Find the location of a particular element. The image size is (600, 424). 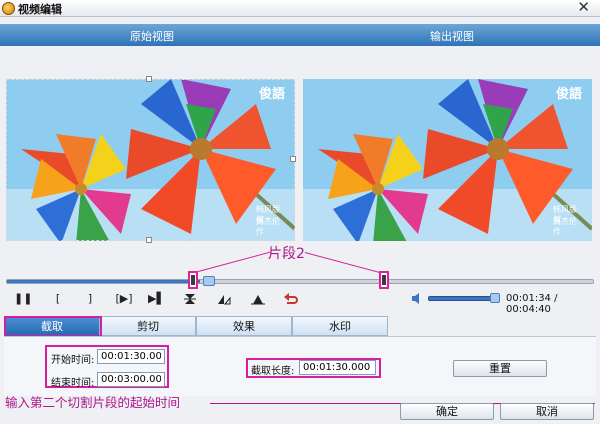

end-time-label: 结束时间: is located at coordinates (73, 383).